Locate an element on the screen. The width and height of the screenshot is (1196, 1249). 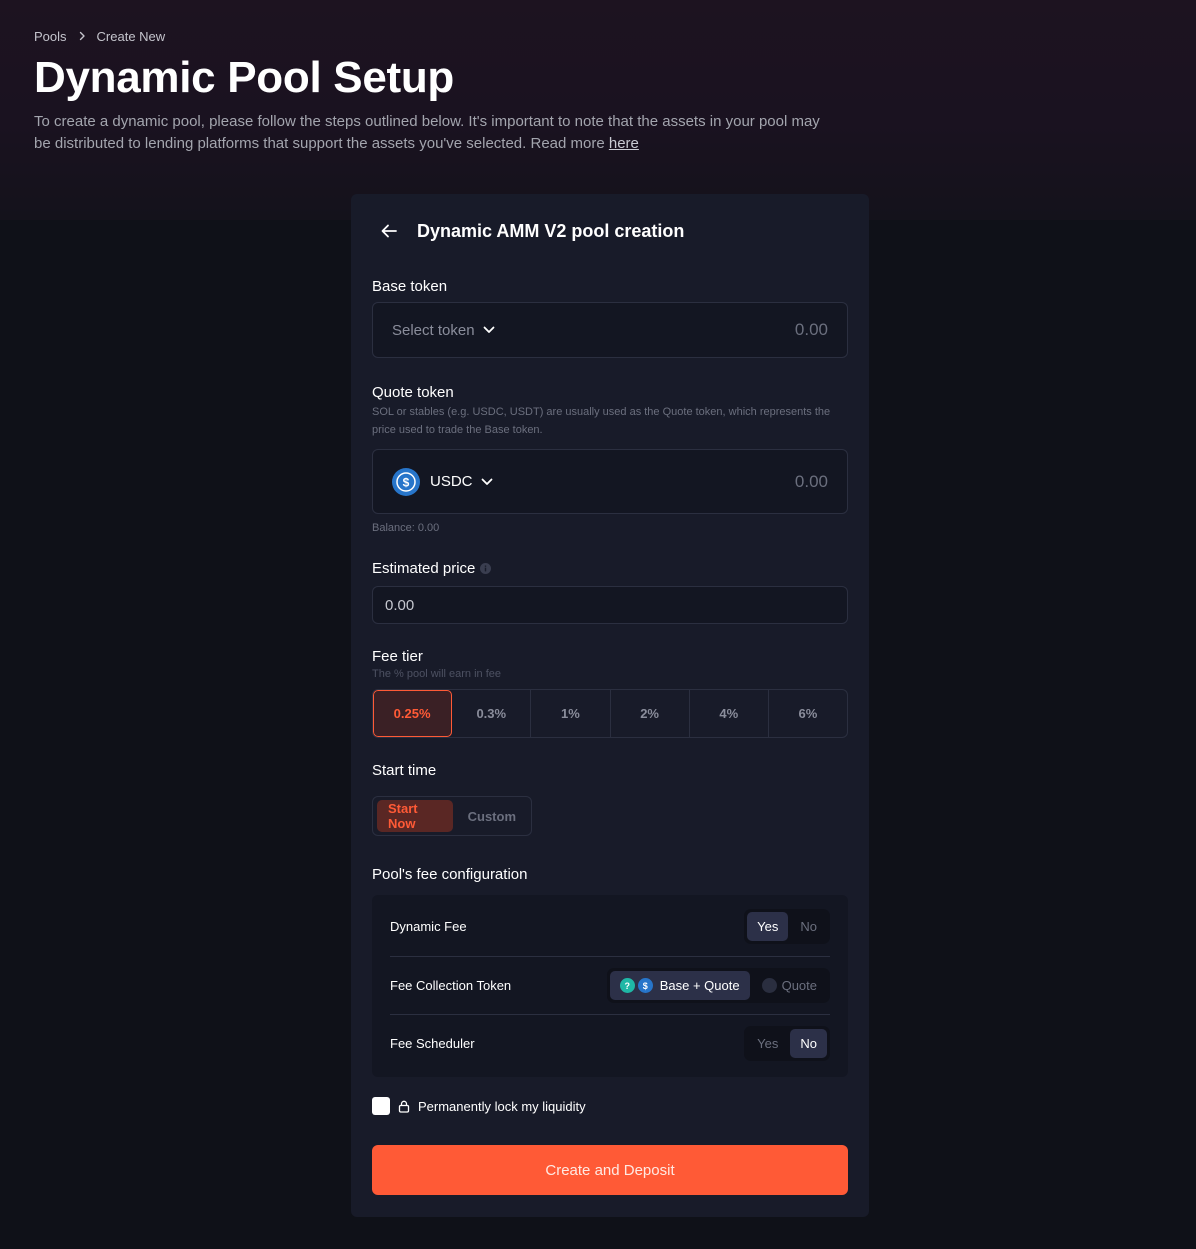
quote-token-symbol: USDC is located at coordinates (451, 481).